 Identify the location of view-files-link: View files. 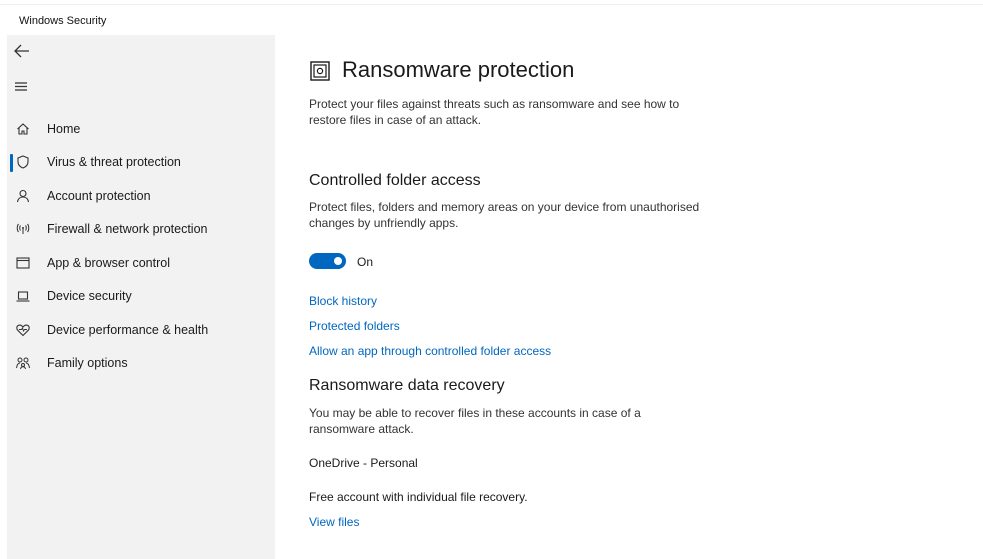
(334, 522).